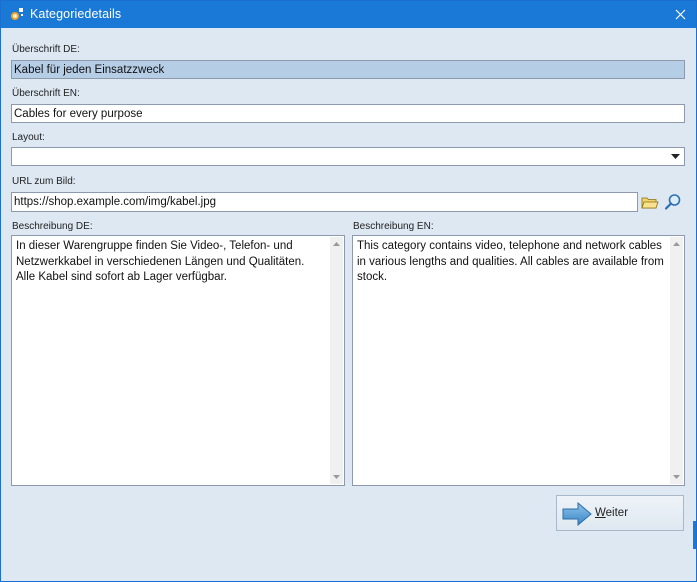 Image resolution: width=697 pixels, height=582 pixels. What do you see at coordinates (612, 513) in the screenshot?
I see `next-button-label: Weiter` at bounding box center [612, 513].